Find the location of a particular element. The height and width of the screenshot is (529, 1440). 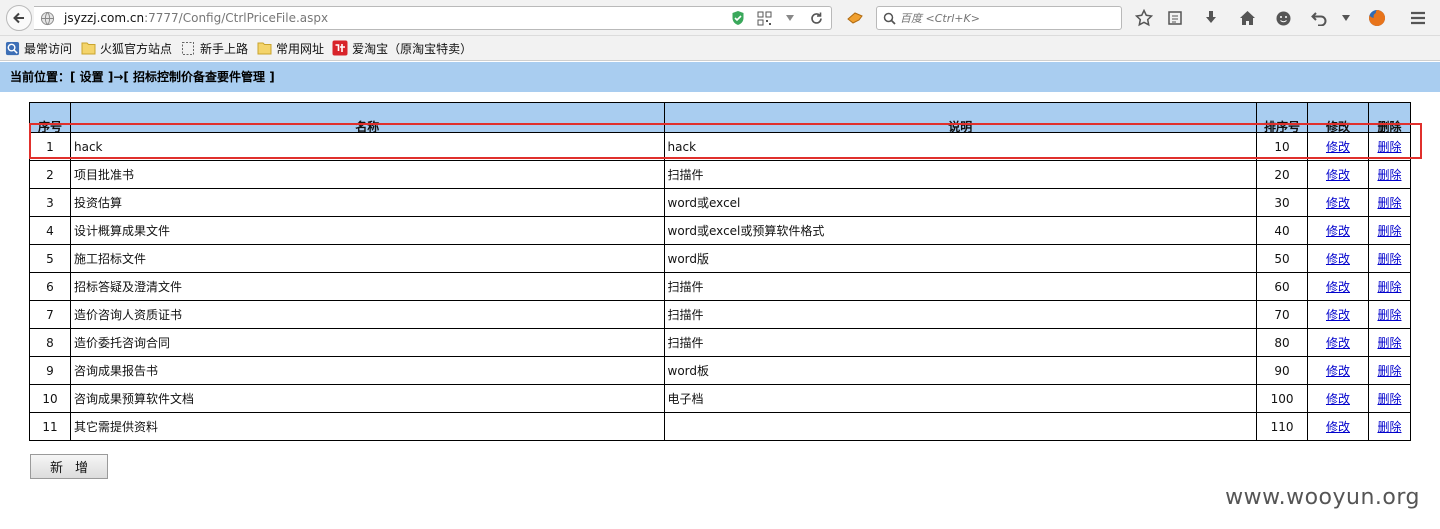

cell-desc: 电子档 is located at coordinates (960, 398).